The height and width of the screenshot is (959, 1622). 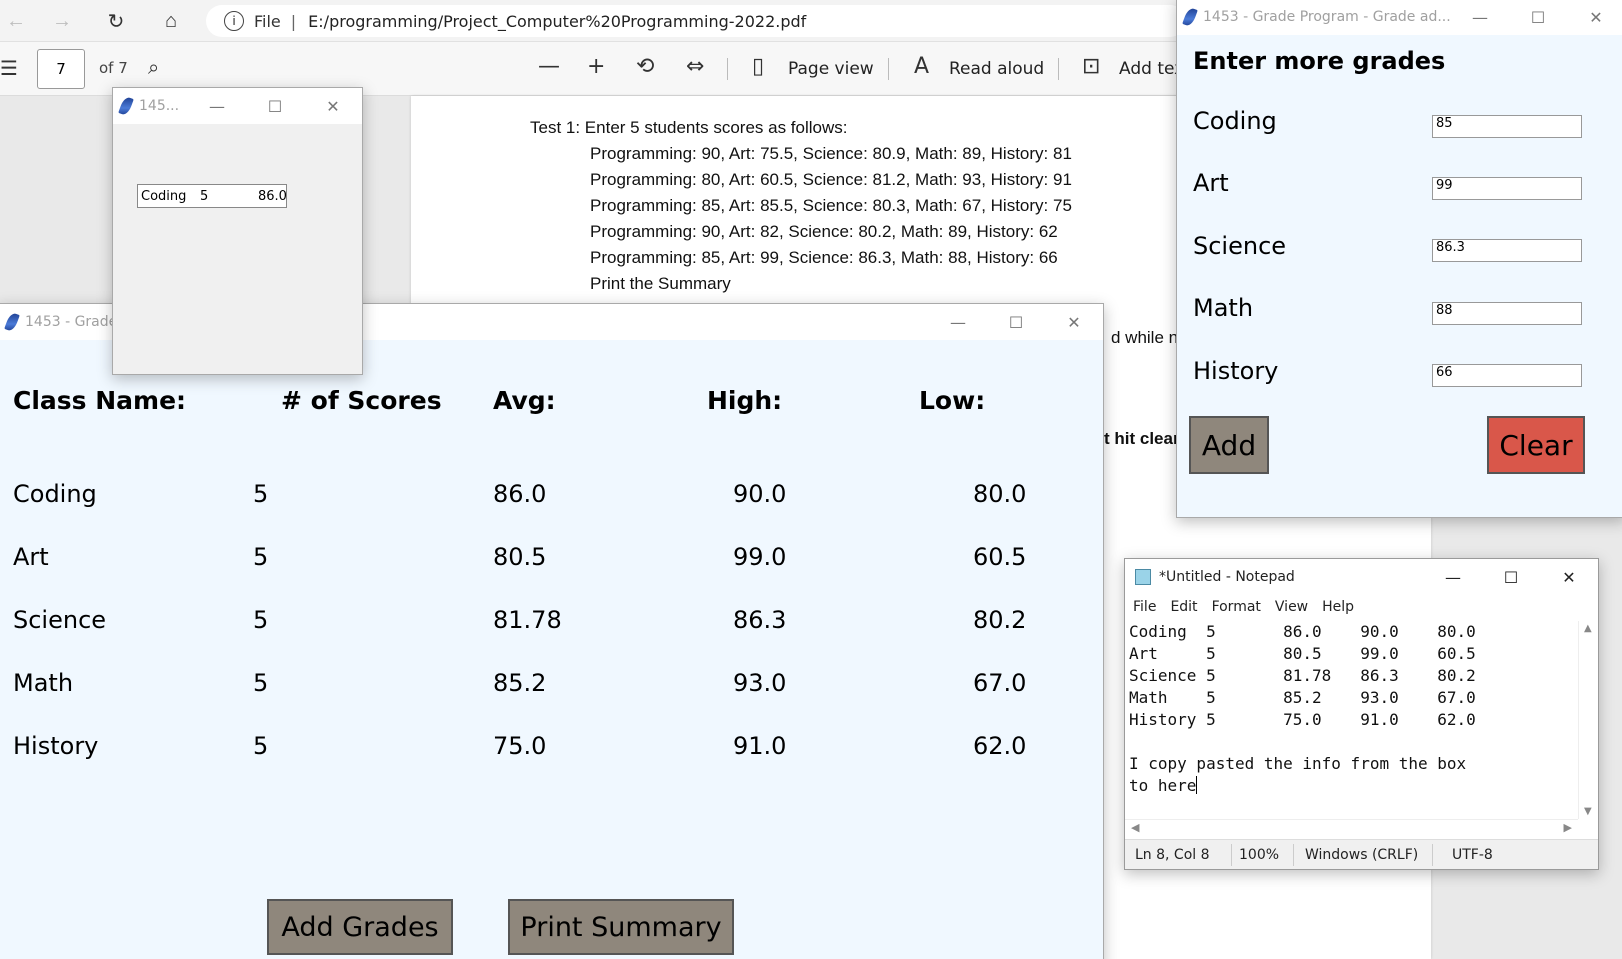 What do you see at coordinates (1236, 371) in the screenshot?
I see `history-label: History` at bounding box center [1236, 371].